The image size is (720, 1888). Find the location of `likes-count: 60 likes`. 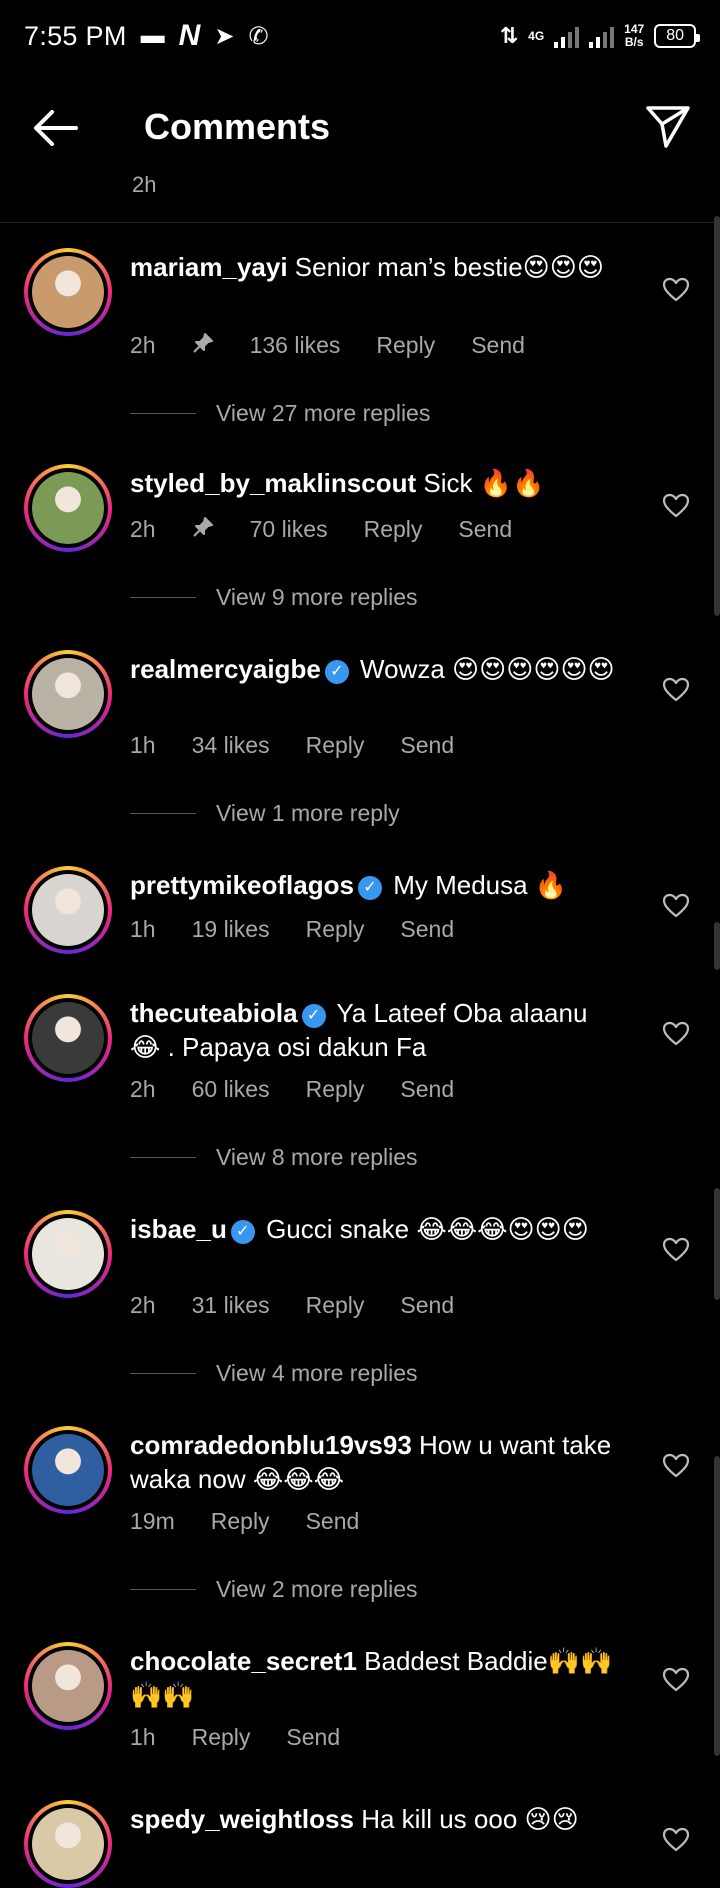

likes-count: 60 likes is located at coordinates (231, 1089).